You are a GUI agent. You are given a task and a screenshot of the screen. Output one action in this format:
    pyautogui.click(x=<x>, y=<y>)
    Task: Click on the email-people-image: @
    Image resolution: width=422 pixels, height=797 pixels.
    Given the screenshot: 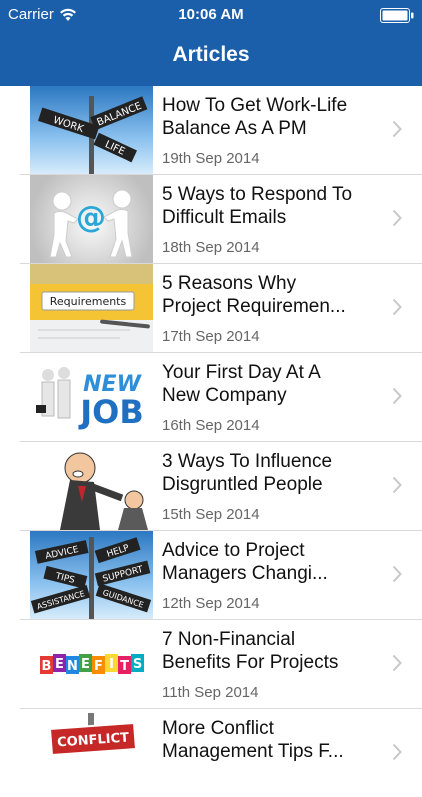 What is the action you would take?
    pyautogui.click(x=91, y=223)
    